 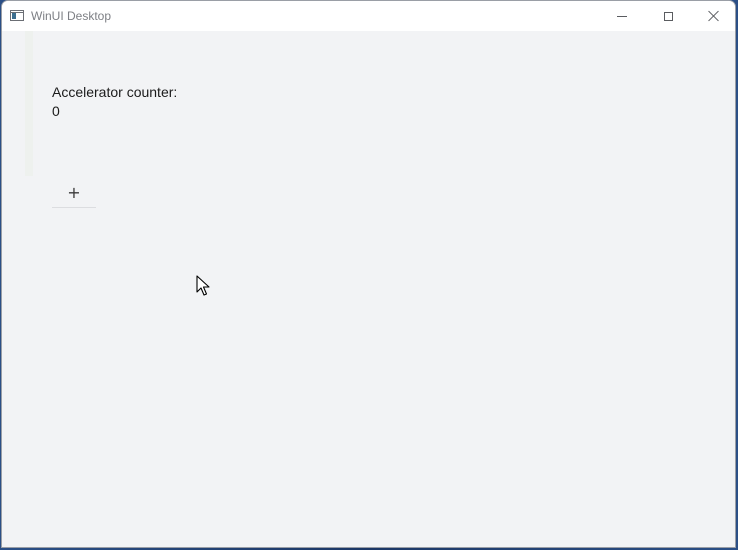 I want to click on maximize-button, so click(x=668, y=16).